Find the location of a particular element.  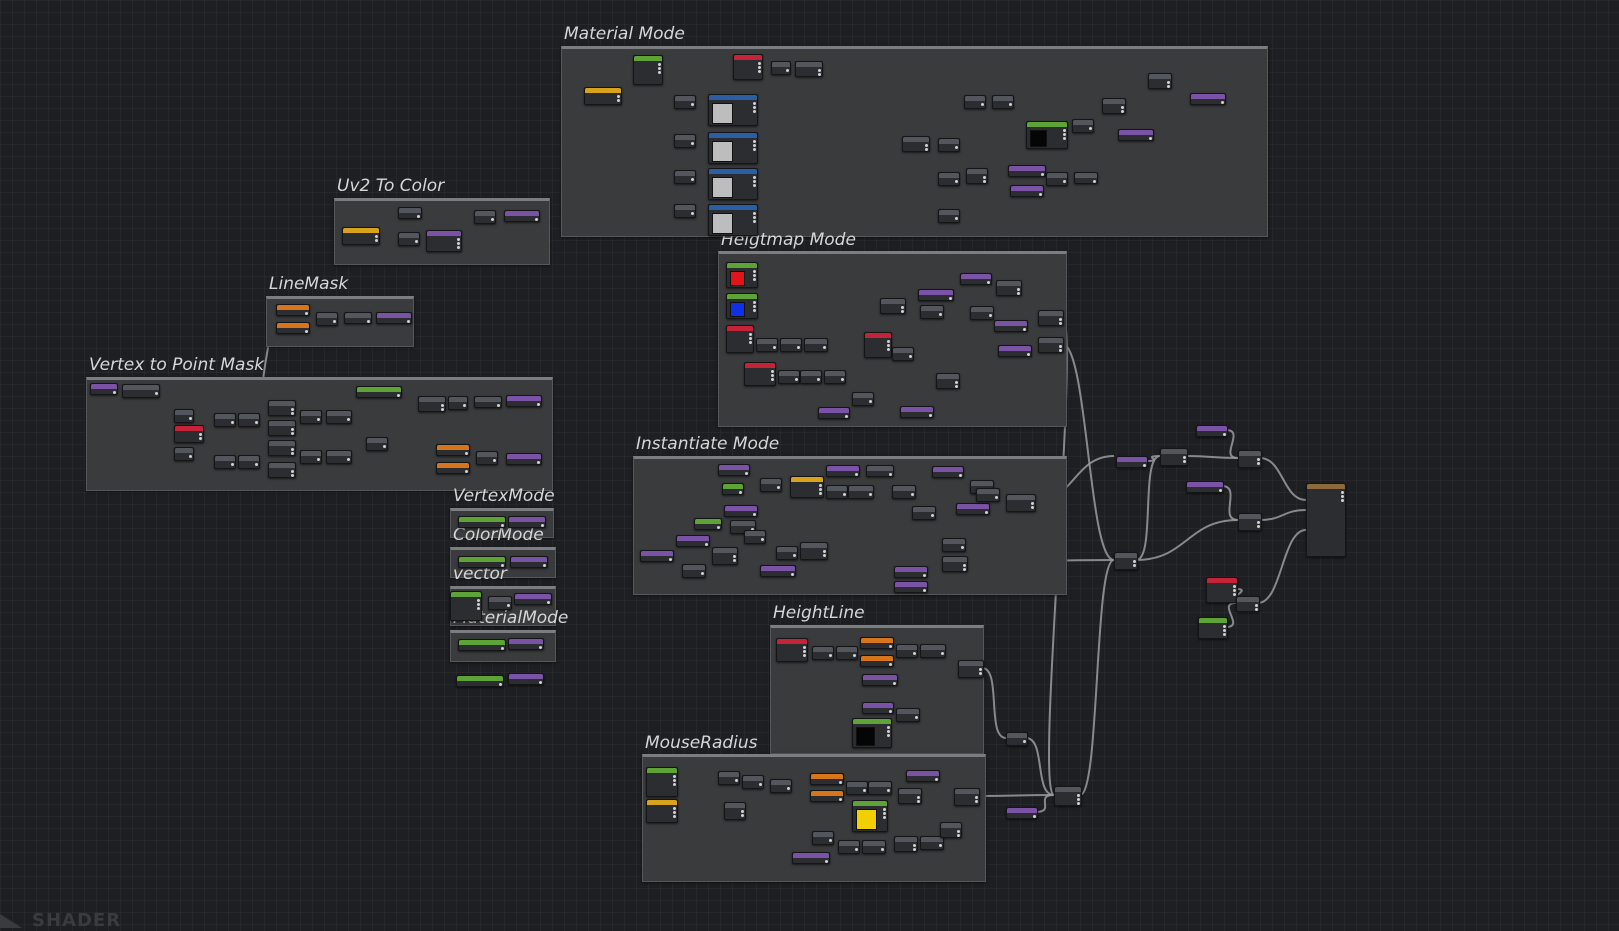

group-title-material-mode: Material Mode is located at coordinates (624, 34).